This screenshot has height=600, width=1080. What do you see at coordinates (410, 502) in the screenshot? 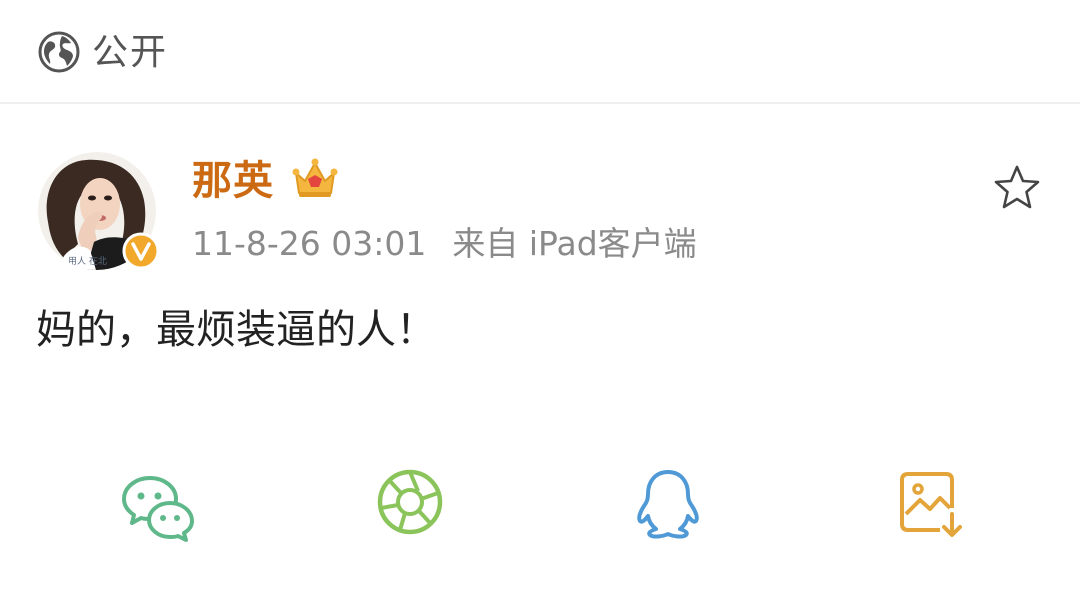
I see `moments-icon` at bounding box center [410, 502].